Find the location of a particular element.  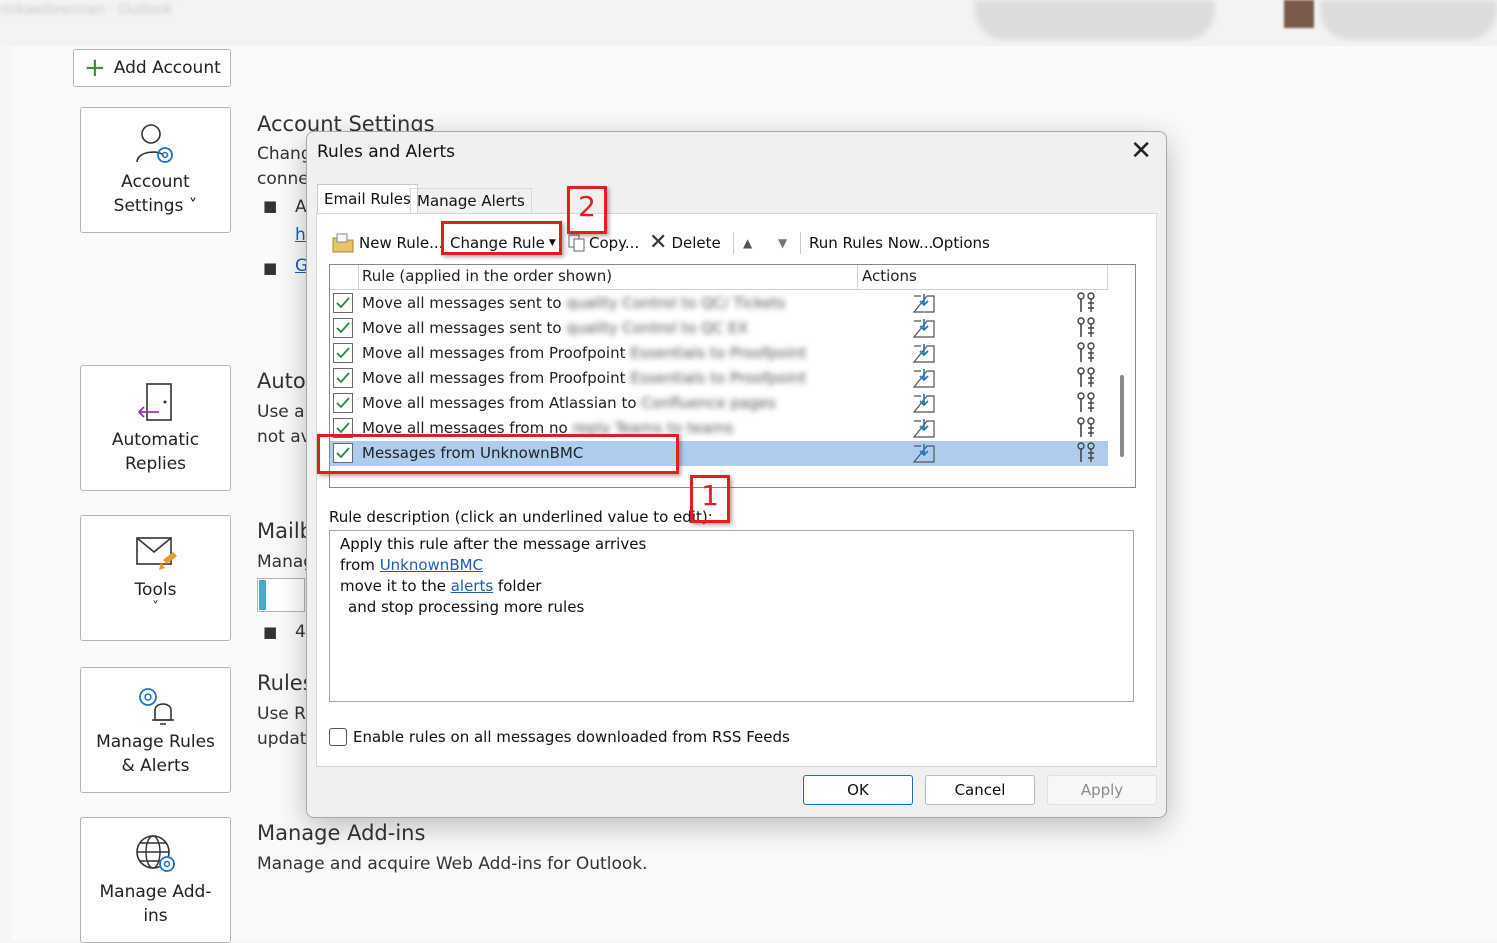

description-text: move it to the is located at coordinates (395, 586).